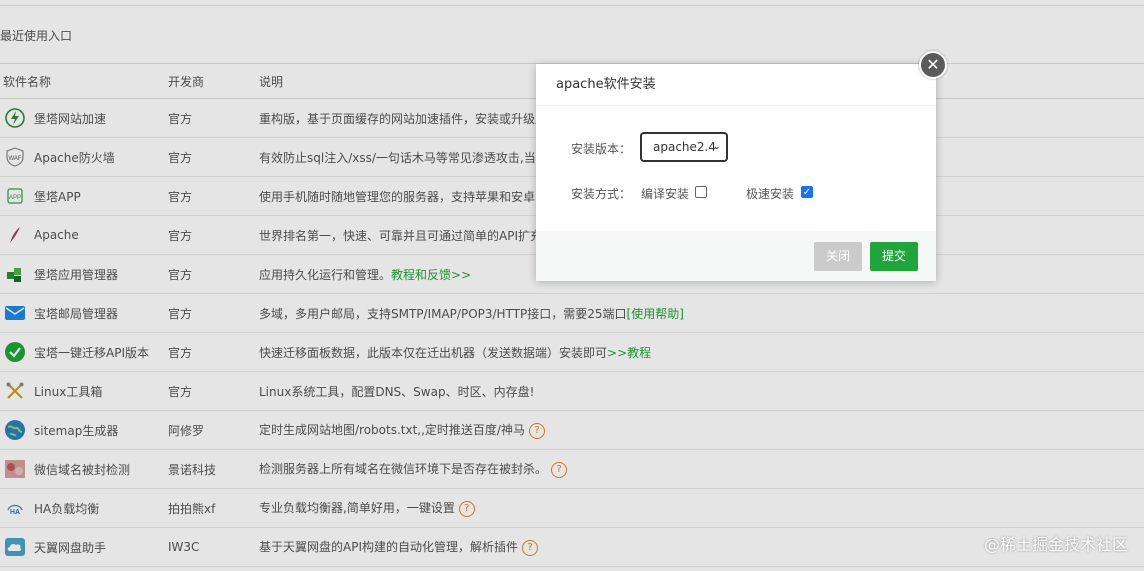 This screenshot has width=1144, height=571. Describe the element at coordinates (736, 85) in the screenshot. I see `dialog-title: apache软件安装` at that location.